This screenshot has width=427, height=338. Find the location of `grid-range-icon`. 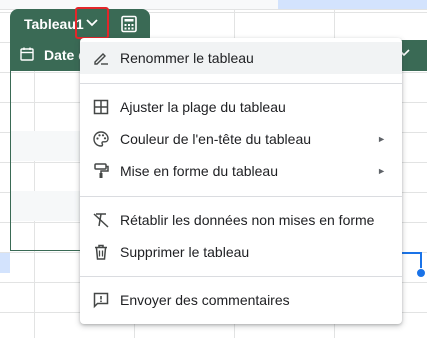

grid-range-icon is located at coordinates (101, 107).